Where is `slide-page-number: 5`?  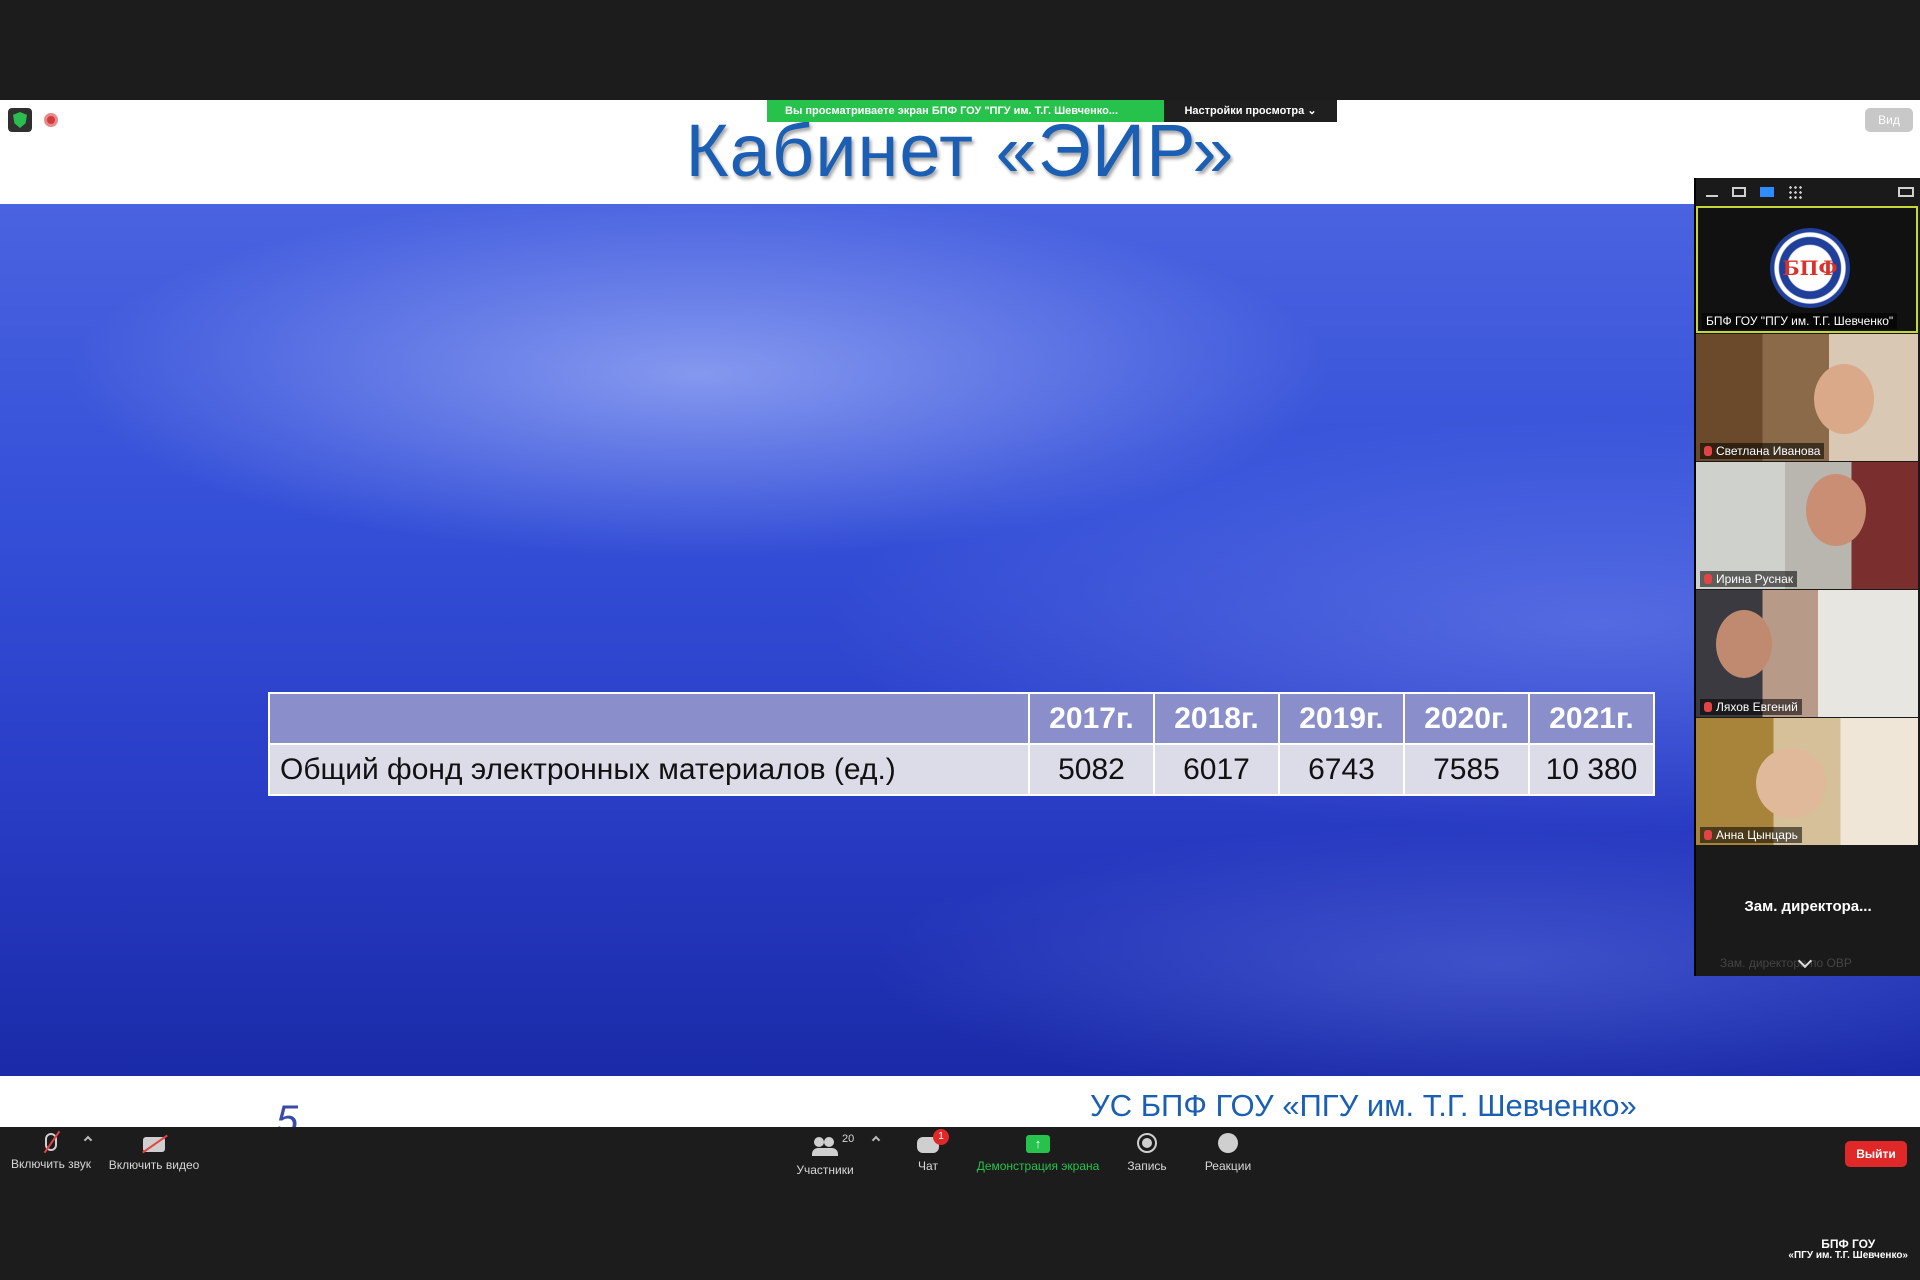
slide-page-number: 5 is located at coordinates (287, 1113).